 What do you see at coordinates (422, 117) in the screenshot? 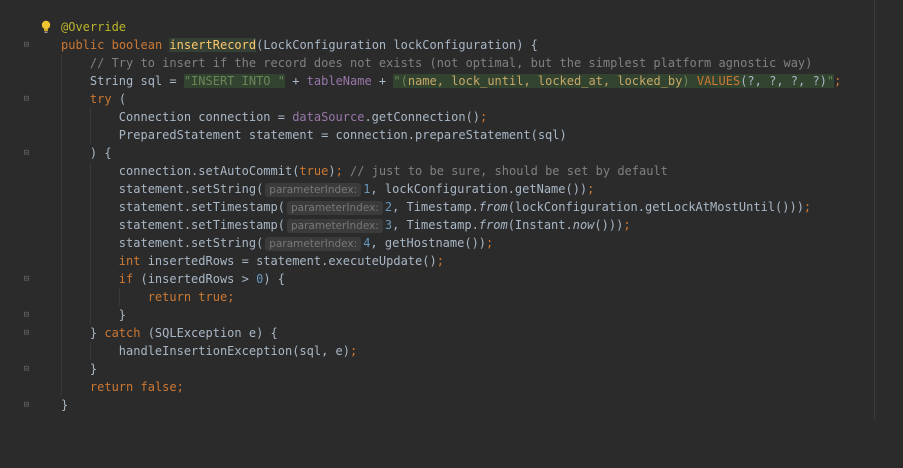
I see `code-token: .getConnection()` at bounding box center [422, 117].